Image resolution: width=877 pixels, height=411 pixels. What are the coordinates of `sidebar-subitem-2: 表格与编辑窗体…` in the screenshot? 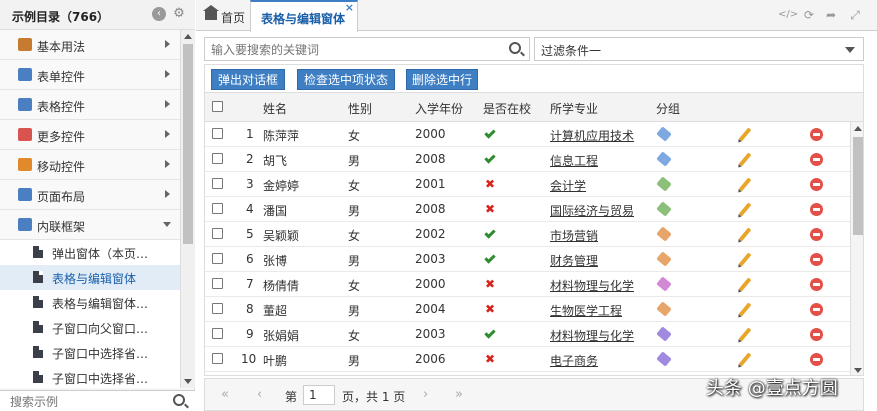 It's located at (90, 302).